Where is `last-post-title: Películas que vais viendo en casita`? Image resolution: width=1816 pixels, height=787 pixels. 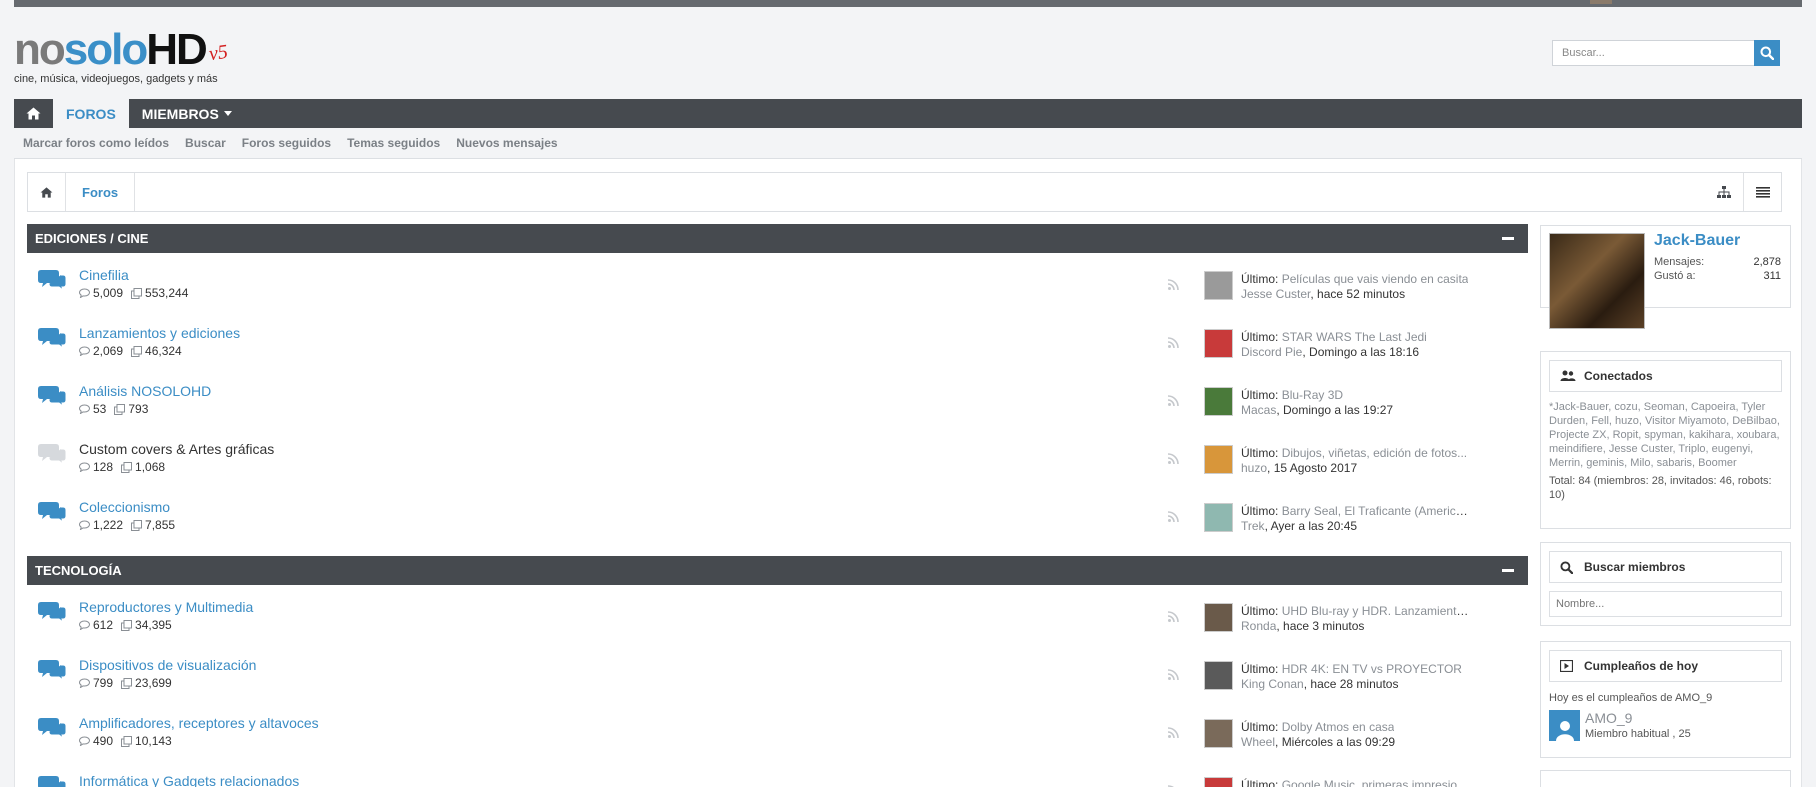 last-post-title: Películas que vais viendo en casita is located at coordinates (1375, 279).